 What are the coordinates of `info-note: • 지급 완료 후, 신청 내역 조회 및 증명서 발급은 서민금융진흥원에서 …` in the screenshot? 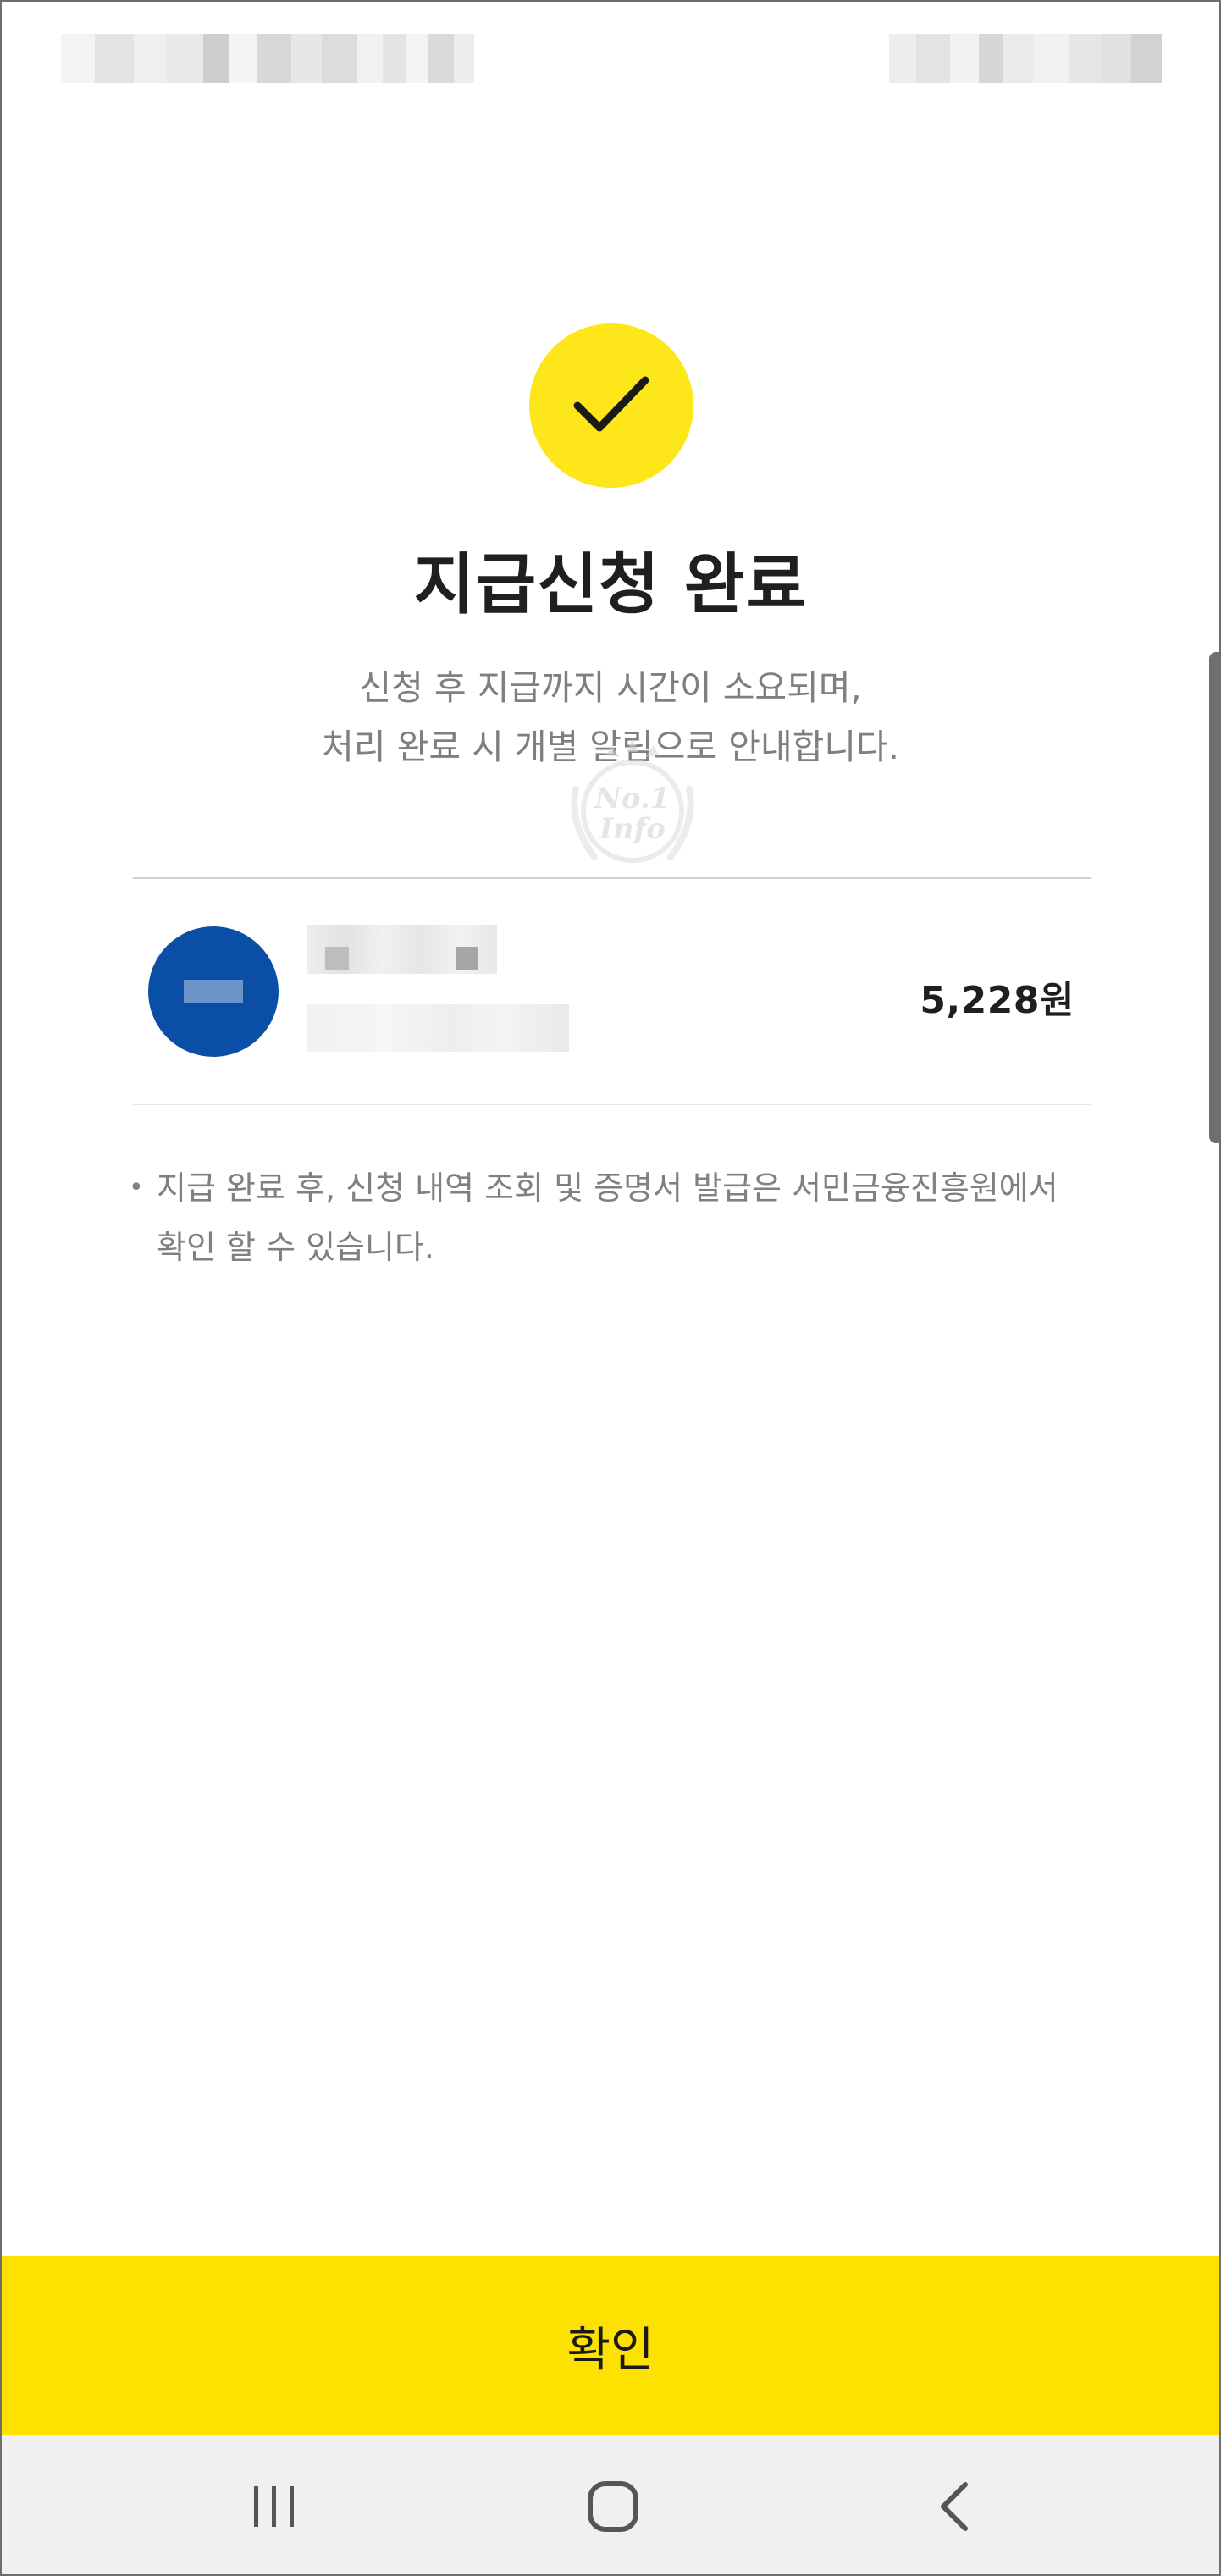 It's located at (611, 1217).